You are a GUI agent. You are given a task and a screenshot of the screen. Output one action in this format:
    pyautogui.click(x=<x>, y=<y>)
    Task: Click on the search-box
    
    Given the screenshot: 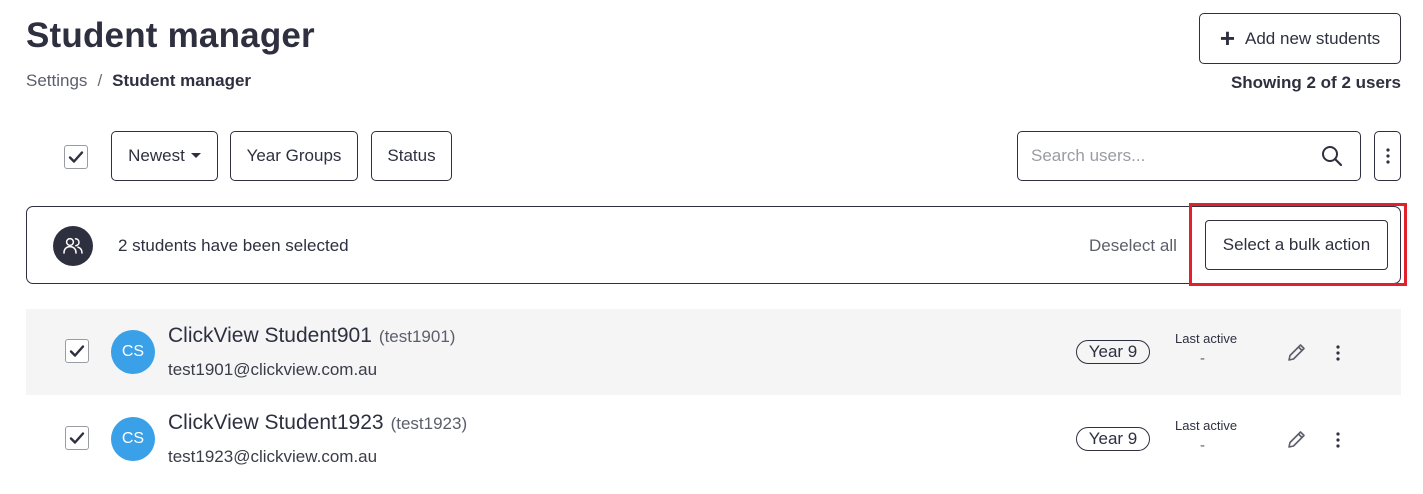 What is the action you would take?
    pyautogui.click(x=1189, y=156)
    